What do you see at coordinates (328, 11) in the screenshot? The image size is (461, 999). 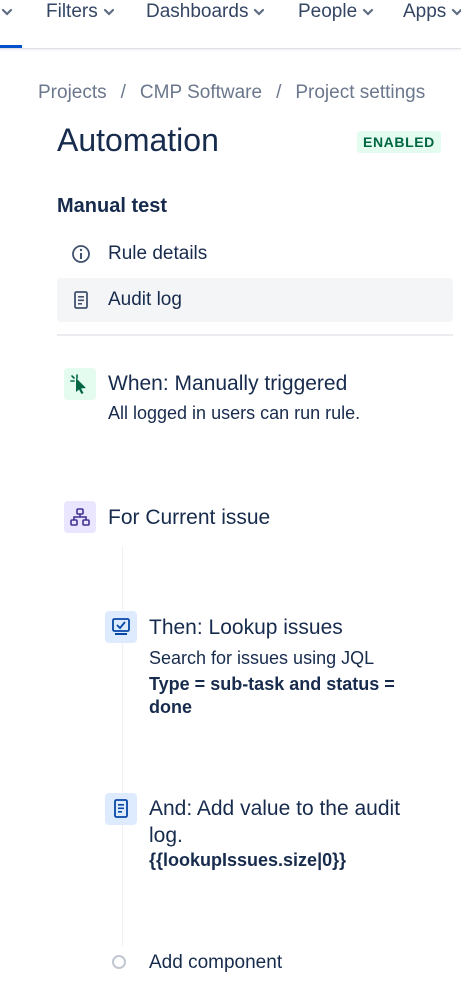 I see `nav-item-label: People` at bounding box center [328, 11].